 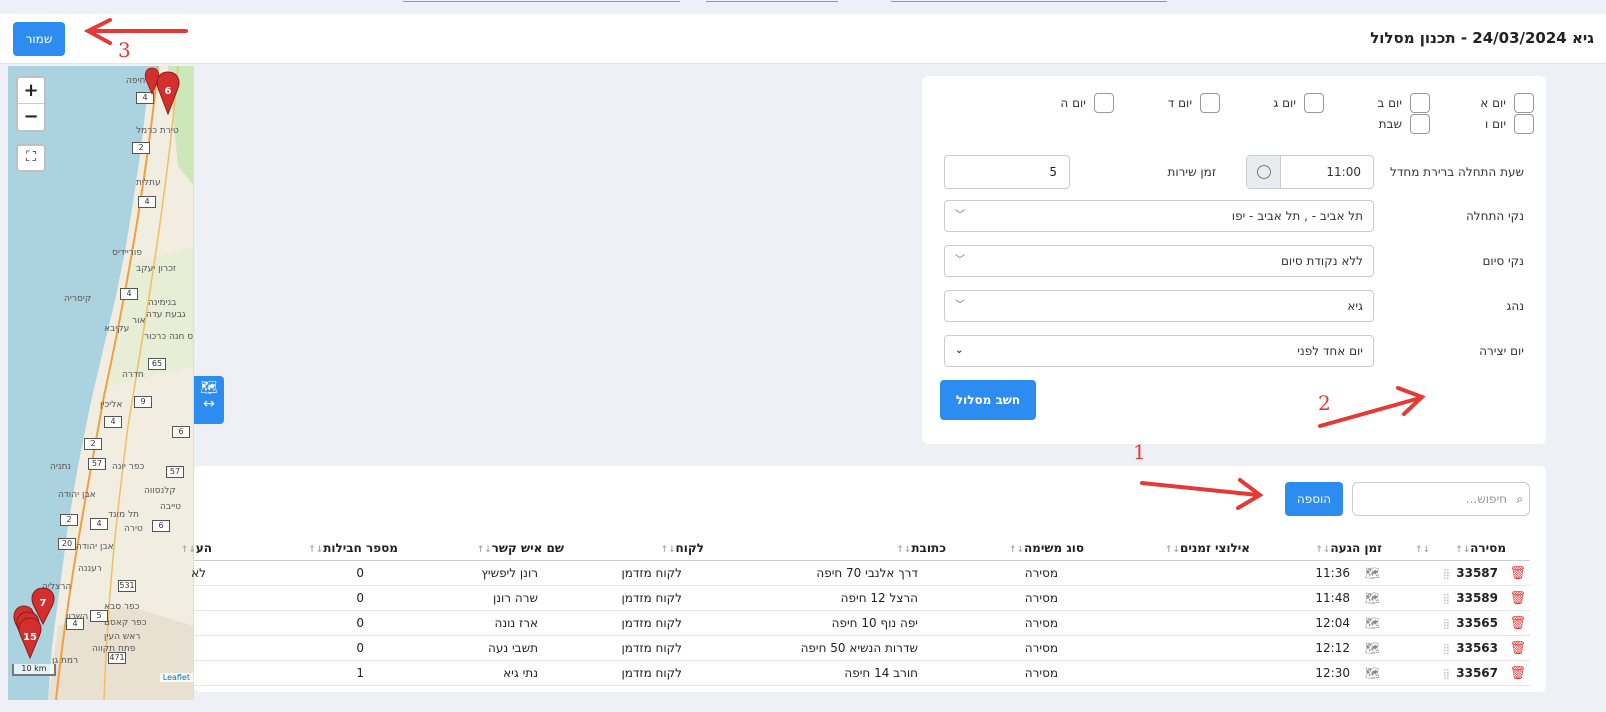 What do you see at coordinates (124, 50) in the screenshot?
I see `annotation-number-3: 3` at bounding box center [124, 50].